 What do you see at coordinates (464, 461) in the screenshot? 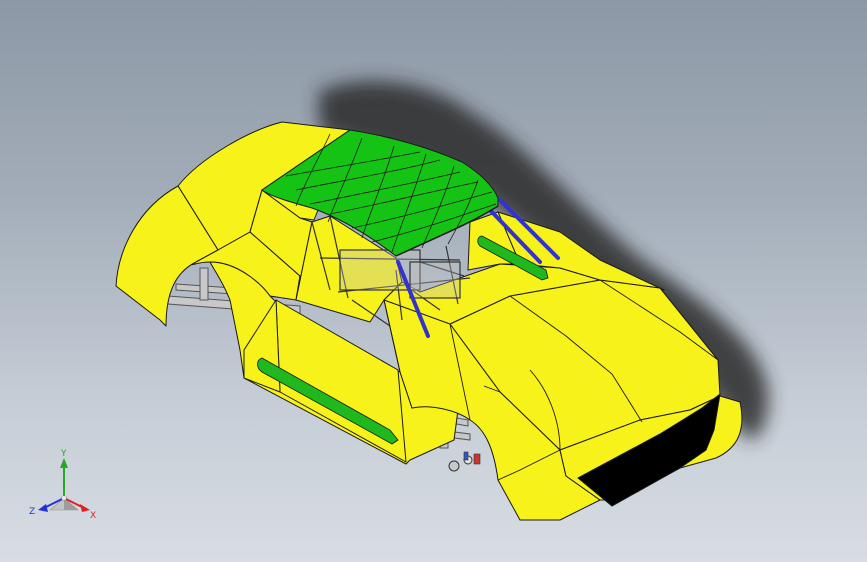
I see `front-hub` at bounding box center [464, 461].